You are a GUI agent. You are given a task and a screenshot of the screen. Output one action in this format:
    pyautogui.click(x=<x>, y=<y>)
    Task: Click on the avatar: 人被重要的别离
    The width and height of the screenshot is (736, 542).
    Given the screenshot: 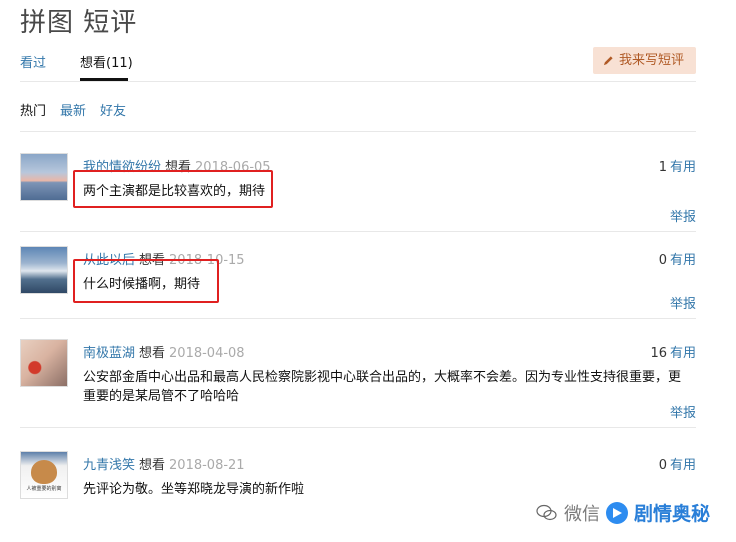 What is the action you would take?
    pyautogui.click(x=44, y=475)
    